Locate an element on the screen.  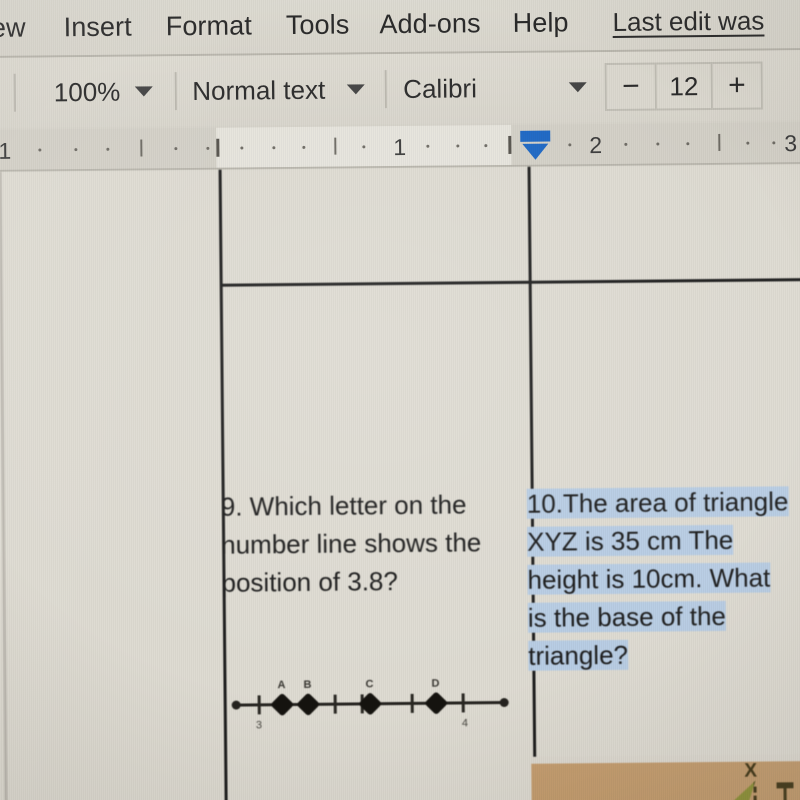
table-border-middle is located at coordinates (532, 482).